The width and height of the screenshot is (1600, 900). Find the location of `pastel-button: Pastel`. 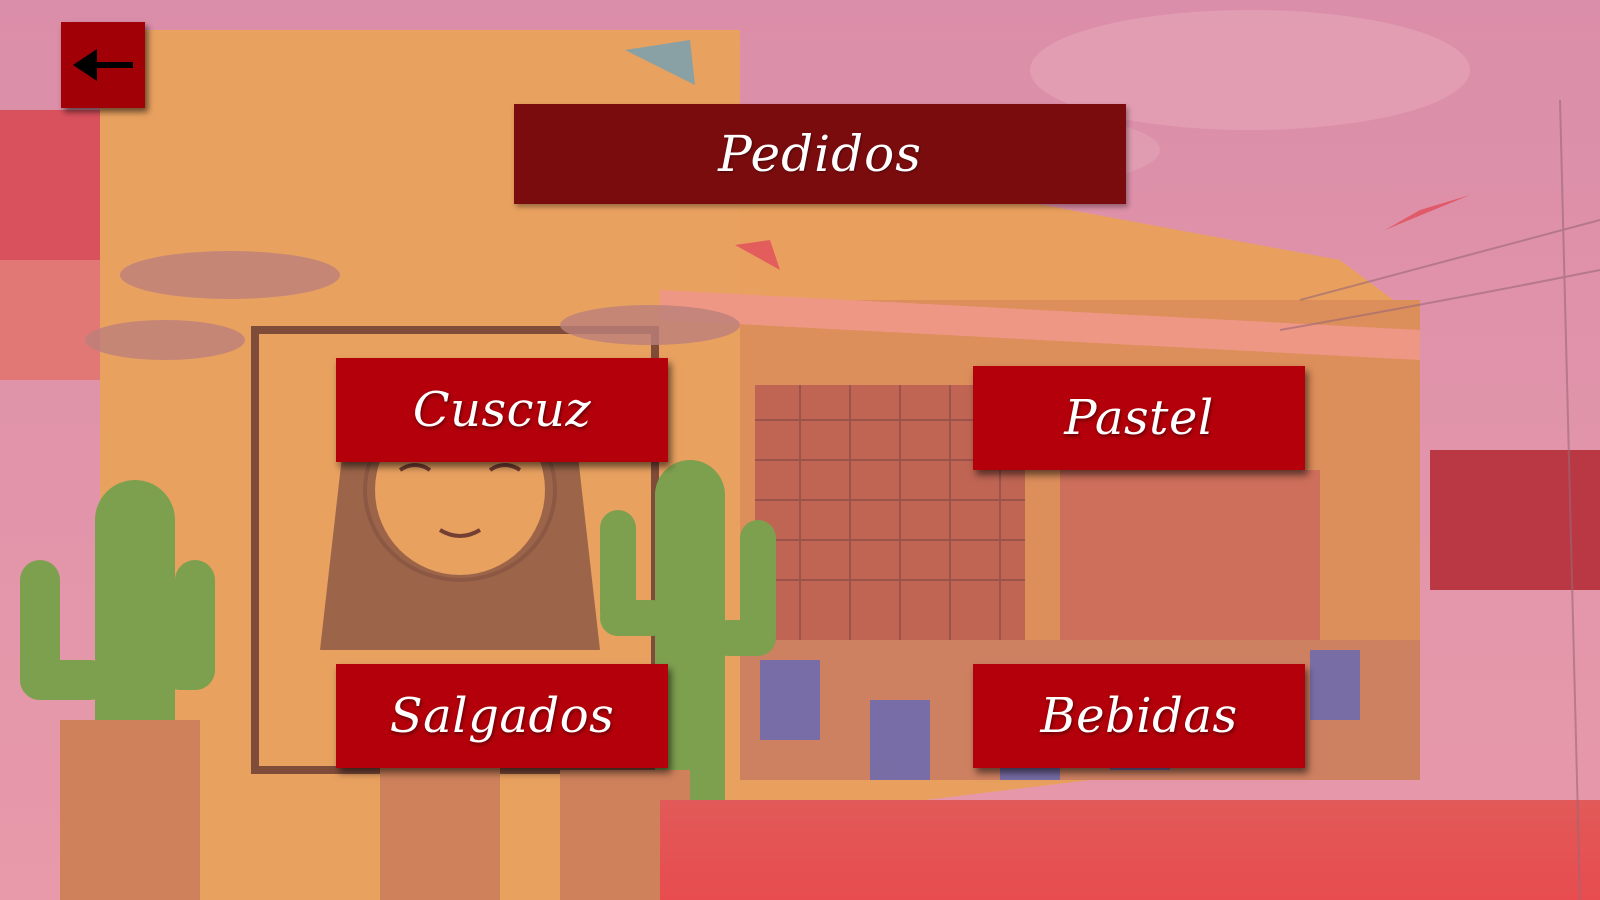

pastel-button: Pastel is located at coordinates (1139, 418).